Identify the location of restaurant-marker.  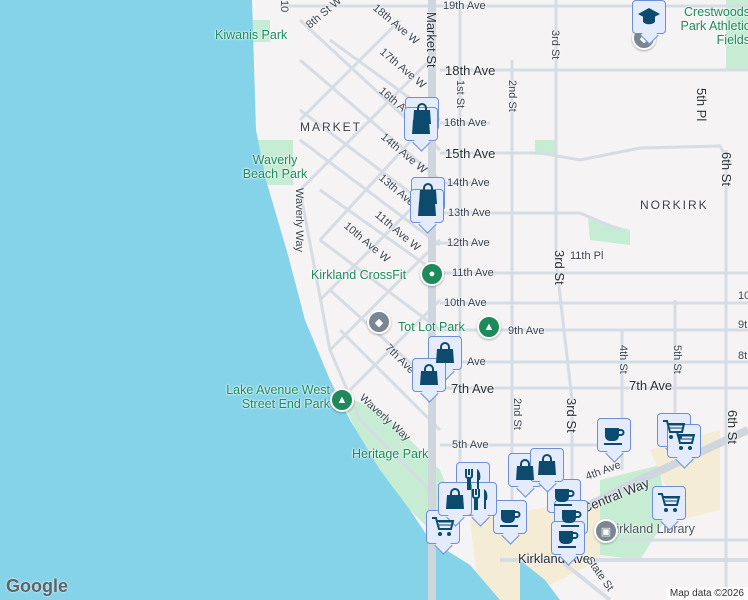
(480, 499).